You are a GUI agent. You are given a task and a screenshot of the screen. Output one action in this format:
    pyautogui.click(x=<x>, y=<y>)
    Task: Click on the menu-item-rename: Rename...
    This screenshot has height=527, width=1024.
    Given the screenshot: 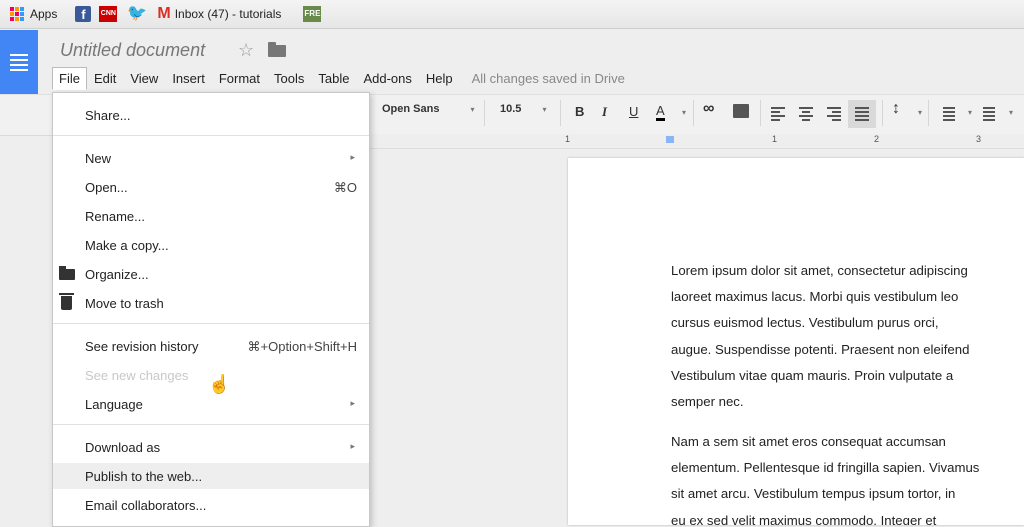 What is the action you would take?
    pyautogui.click(x=211, y=216)
    